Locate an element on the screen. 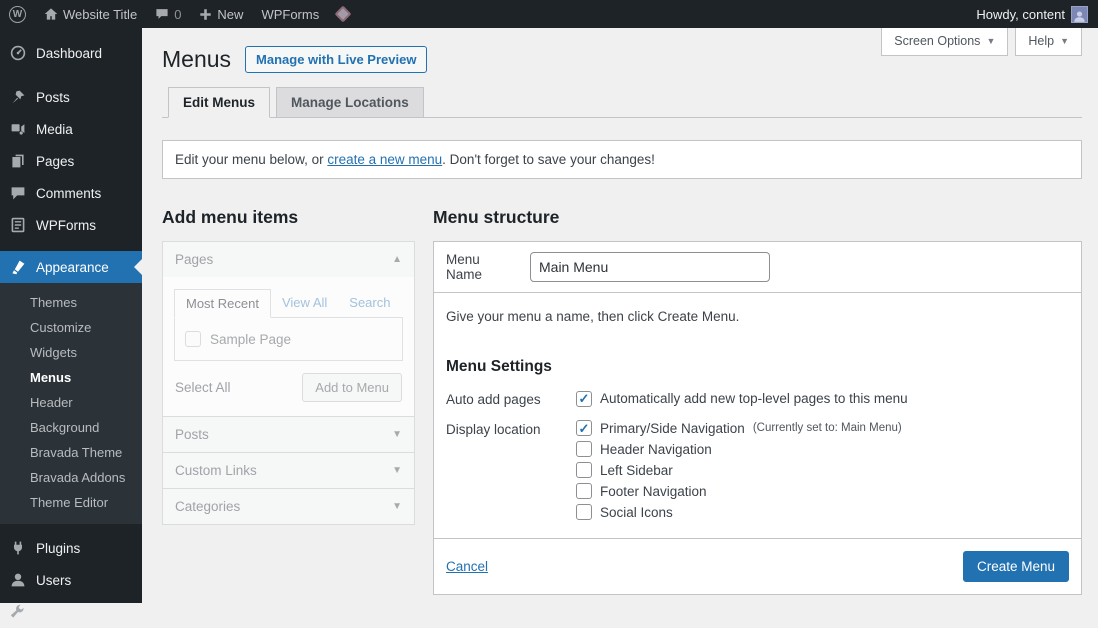 The width and height of the screenshot is (1098, 628). location-label: Primary/Side Navigation is located at coordinates (672, 428).